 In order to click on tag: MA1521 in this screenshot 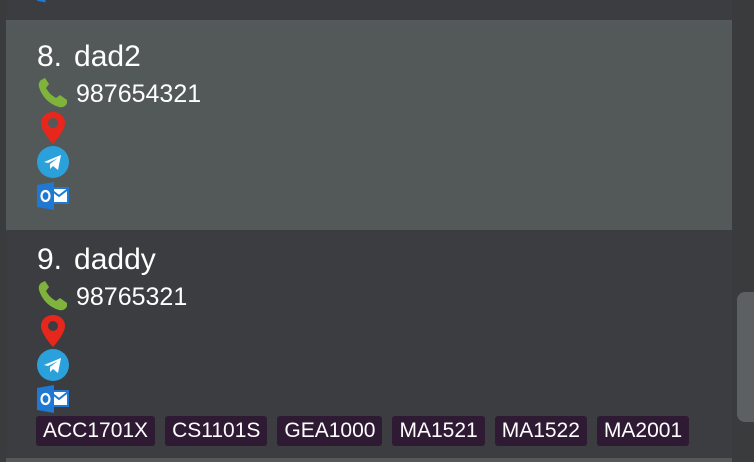, I will do `click(438, 431)`.